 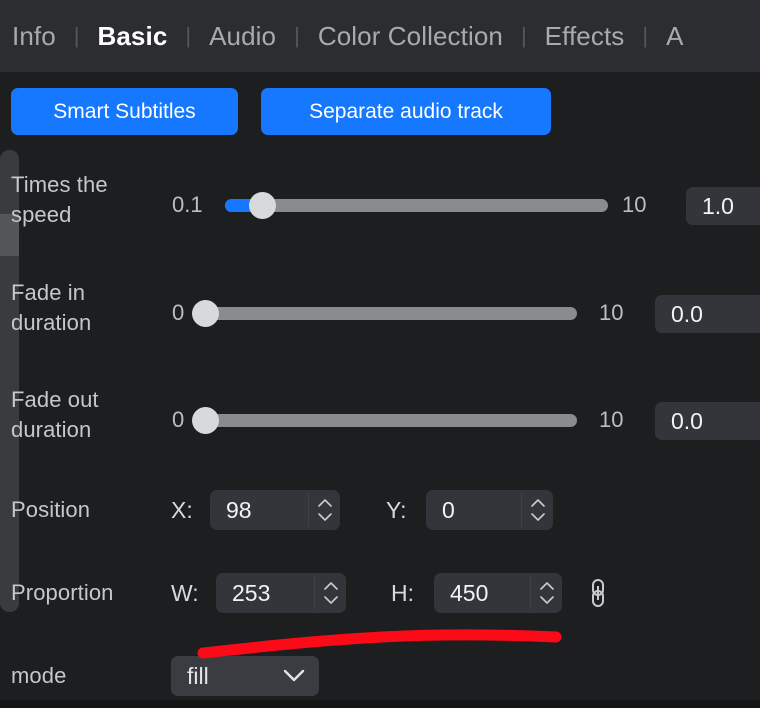 What do you see at coordinates (707, 421) in the screenshot?
I see `fade-out-value-field: 0.0` at bounding box center [707, 421].